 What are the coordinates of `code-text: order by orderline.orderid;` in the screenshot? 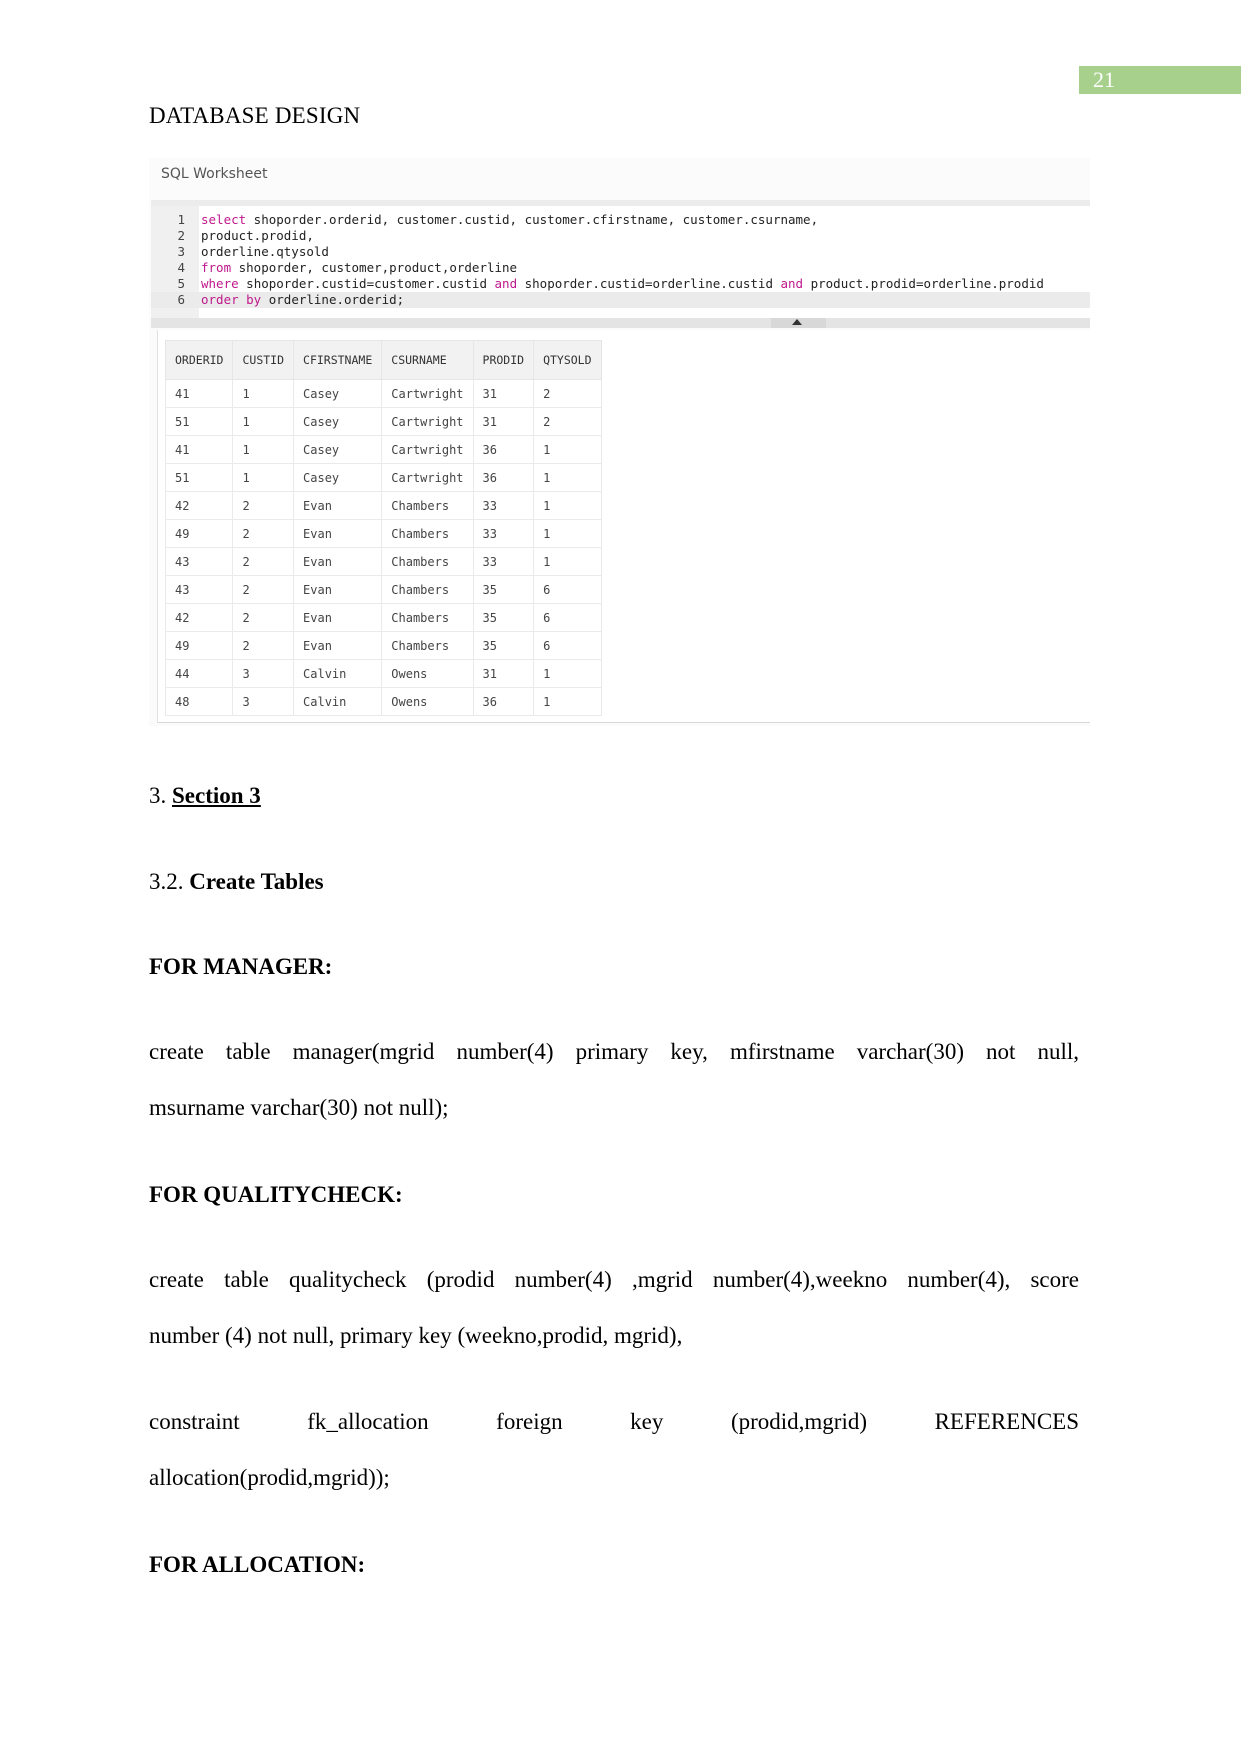 It's located at (302, 300).